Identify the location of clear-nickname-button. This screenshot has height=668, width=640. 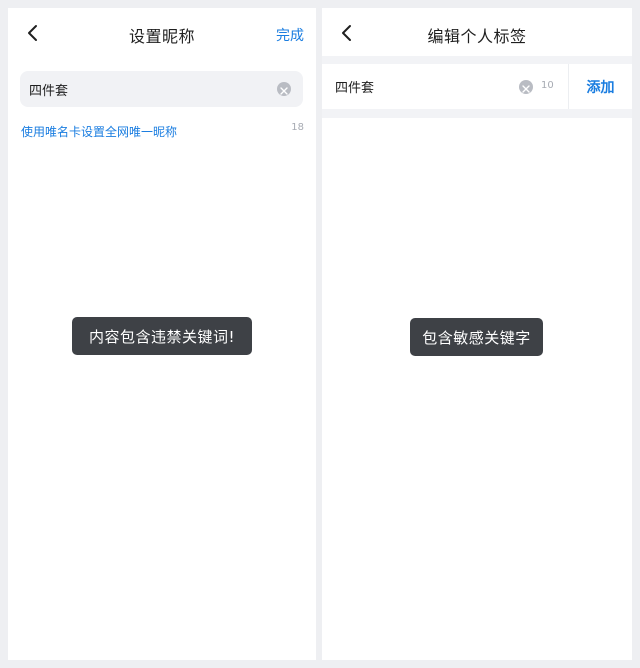
(284, 89).